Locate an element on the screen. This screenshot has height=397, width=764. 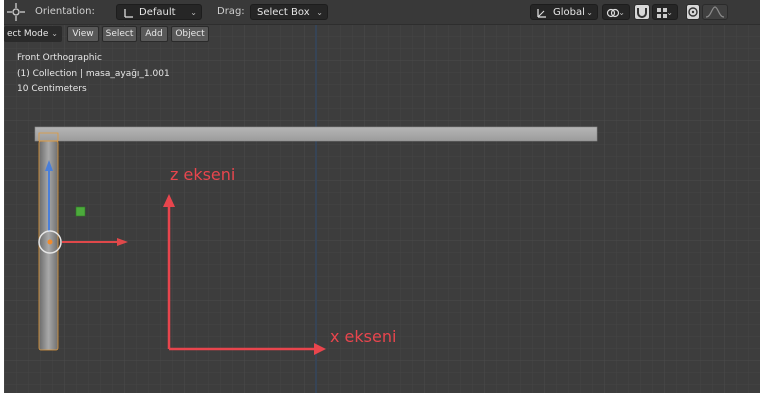
table-top-object is located at coordinates (316, 134).